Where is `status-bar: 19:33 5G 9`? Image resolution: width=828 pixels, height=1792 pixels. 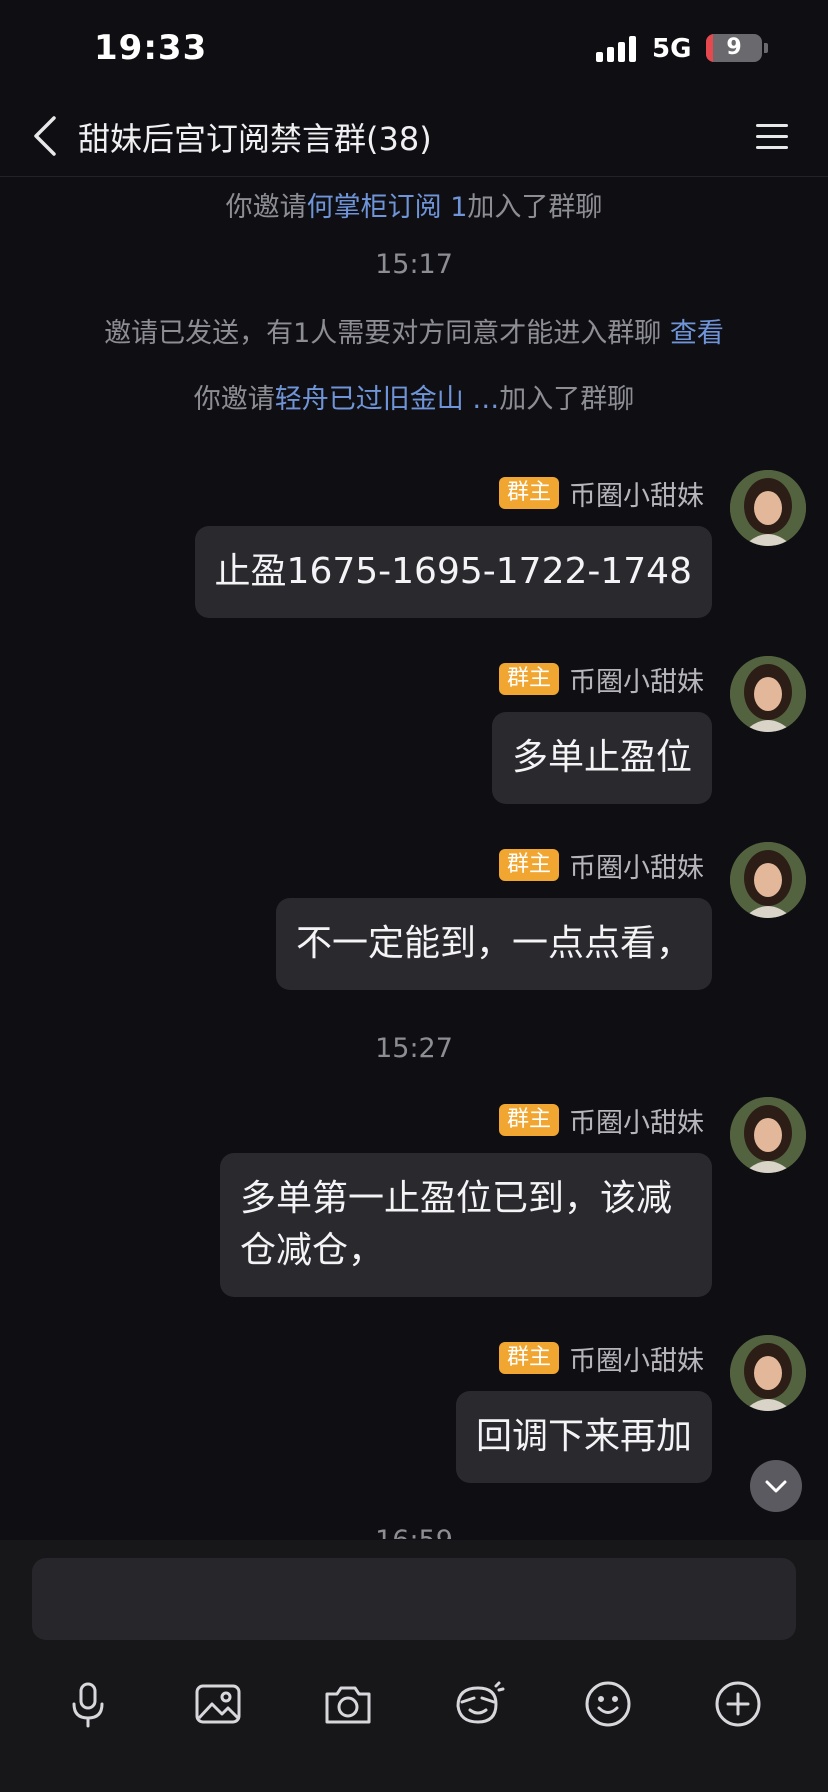 status-bar: 19:33 5G 9 is located at coordinates (414, 48).